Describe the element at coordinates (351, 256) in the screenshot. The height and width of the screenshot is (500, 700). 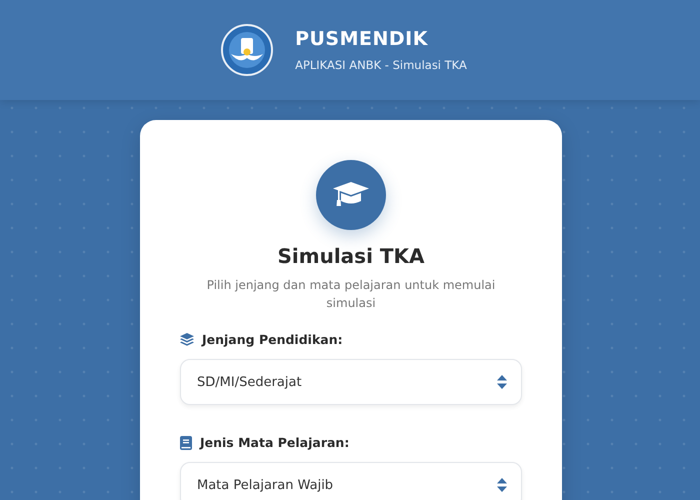
I see `card-title: Simulasi TKA` at that location.